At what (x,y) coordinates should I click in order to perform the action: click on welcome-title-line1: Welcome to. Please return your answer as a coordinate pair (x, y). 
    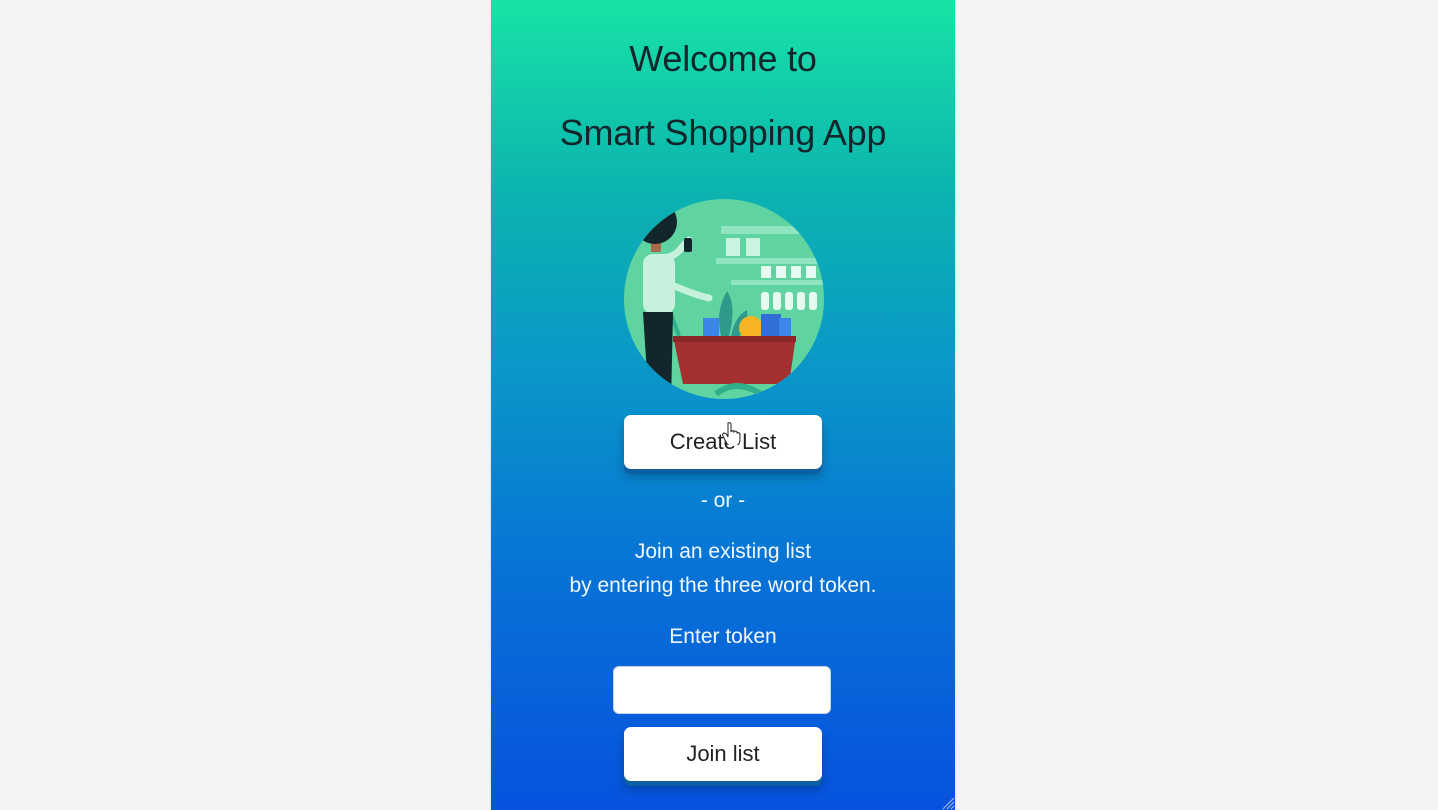
    Looking at the image, I should click on (723, 58).